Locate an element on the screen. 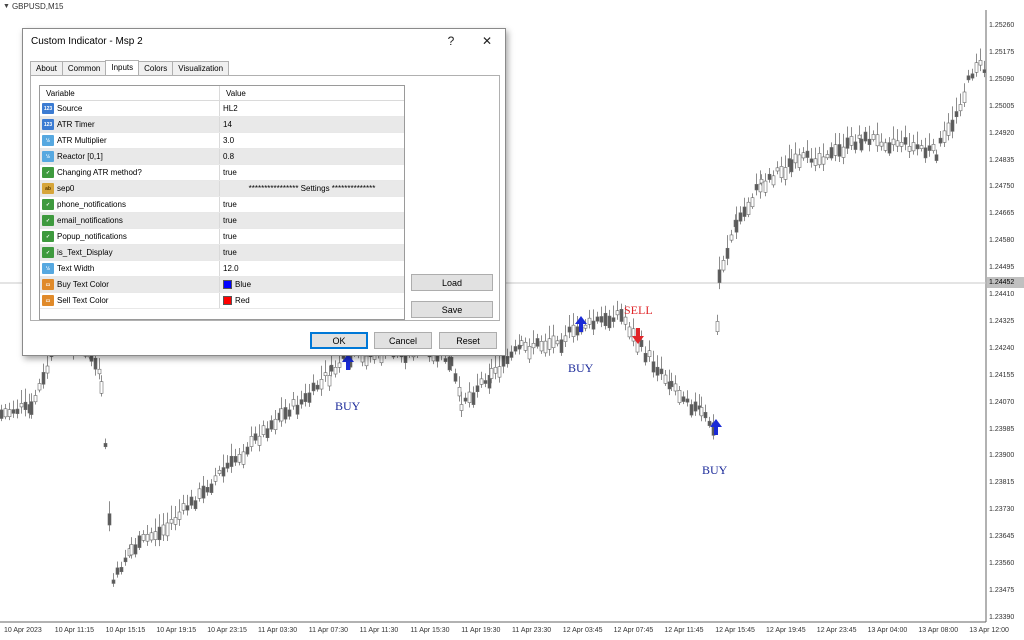 This screenshot has width=1024, height=640. input-row: ▭ Sell Text Color Red is located at coordinates (222, 301).